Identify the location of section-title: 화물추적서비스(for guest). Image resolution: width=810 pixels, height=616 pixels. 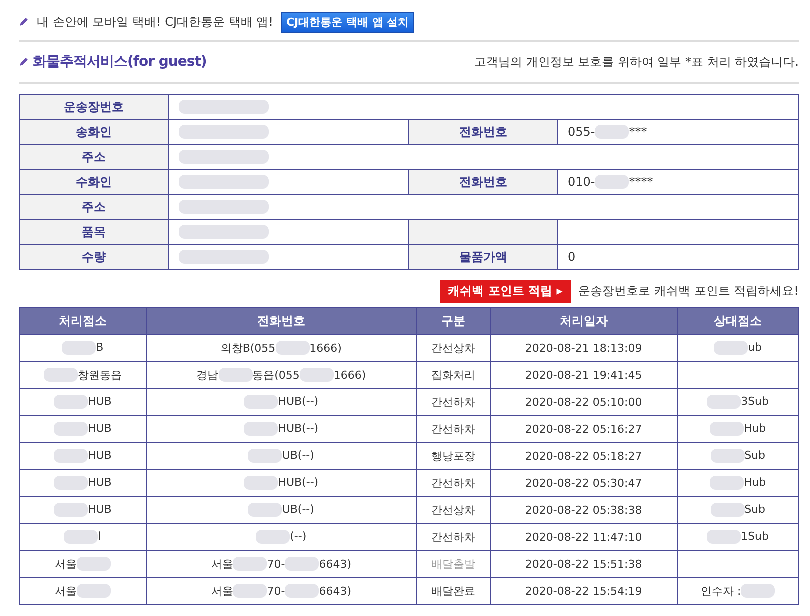
(120, 62).